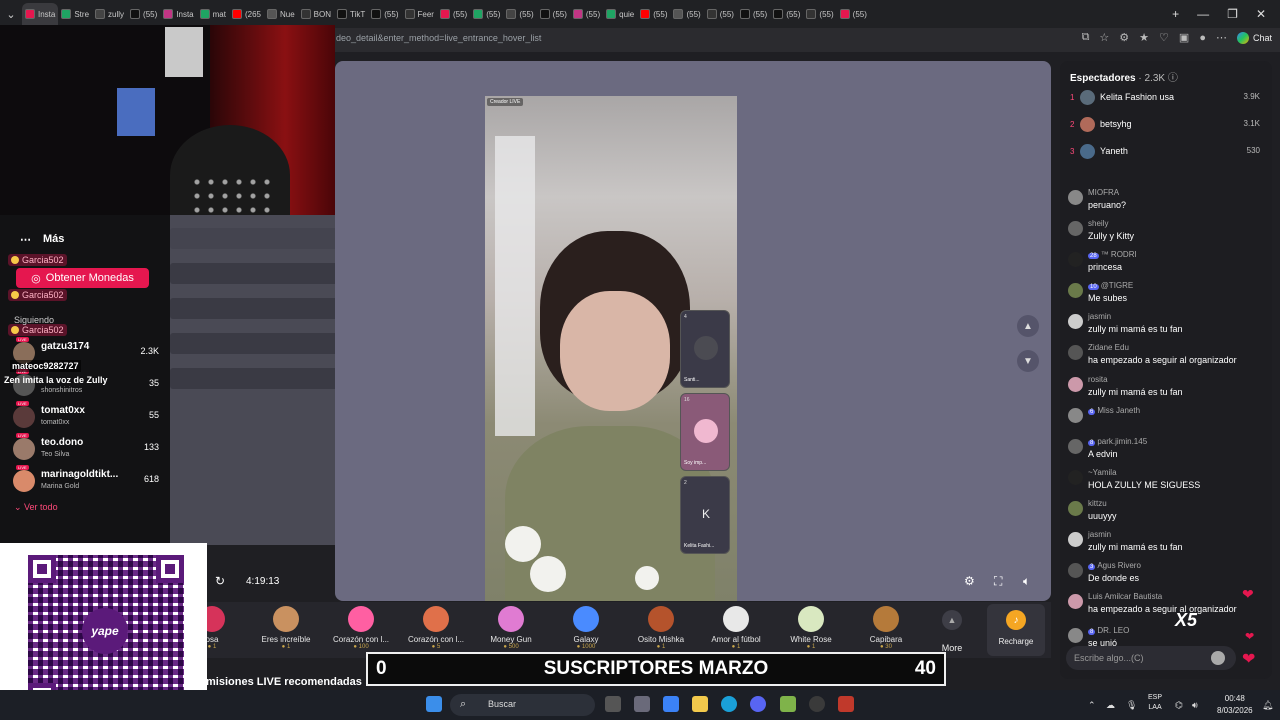 Image resolution: width=1280 pixels, height=720 pixels. I want to click on browser-tab: mat, so click(213, 14).